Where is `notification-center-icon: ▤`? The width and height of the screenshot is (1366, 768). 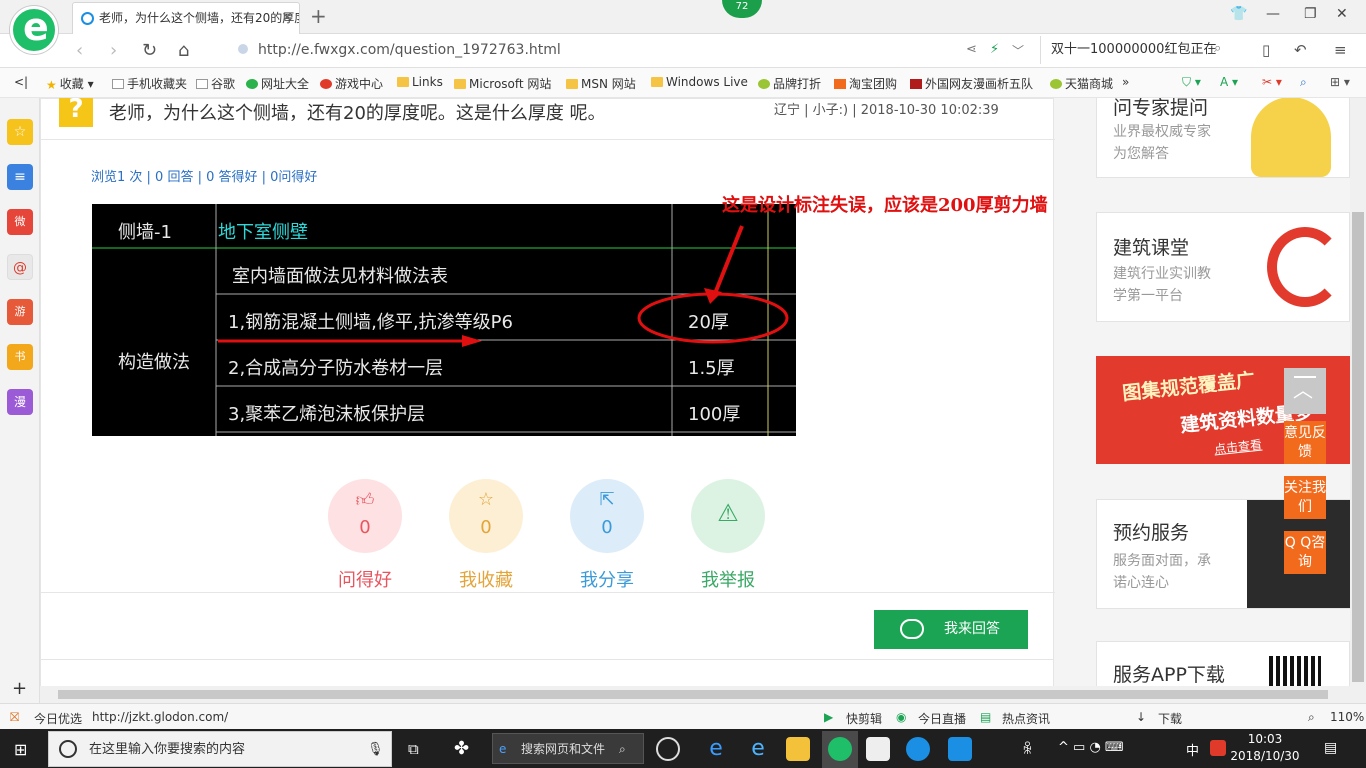
notification-center-icon: ▤ is located at coordinates (1330, 748).